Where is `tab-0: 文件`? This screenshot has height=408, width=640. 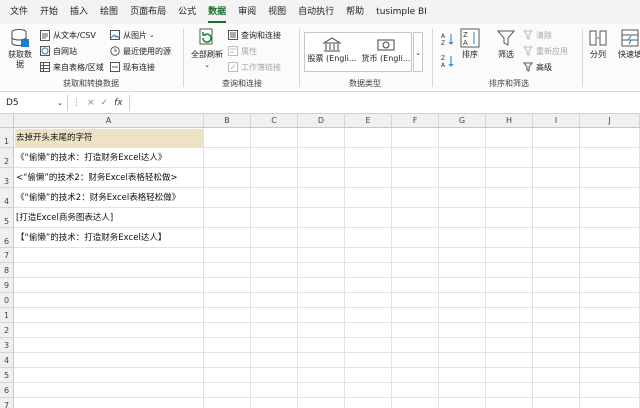 tab-0: 文件 is located at coordinates (19, 12).